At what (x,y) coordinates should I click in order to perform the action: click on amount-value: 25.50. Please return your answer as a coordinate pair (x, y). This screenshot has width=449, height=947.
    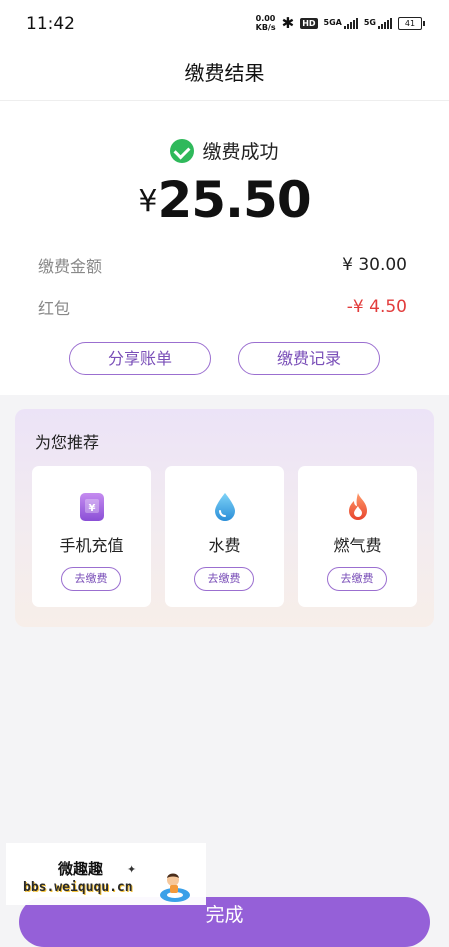
    Looking at the image, I should click on (234, 200).